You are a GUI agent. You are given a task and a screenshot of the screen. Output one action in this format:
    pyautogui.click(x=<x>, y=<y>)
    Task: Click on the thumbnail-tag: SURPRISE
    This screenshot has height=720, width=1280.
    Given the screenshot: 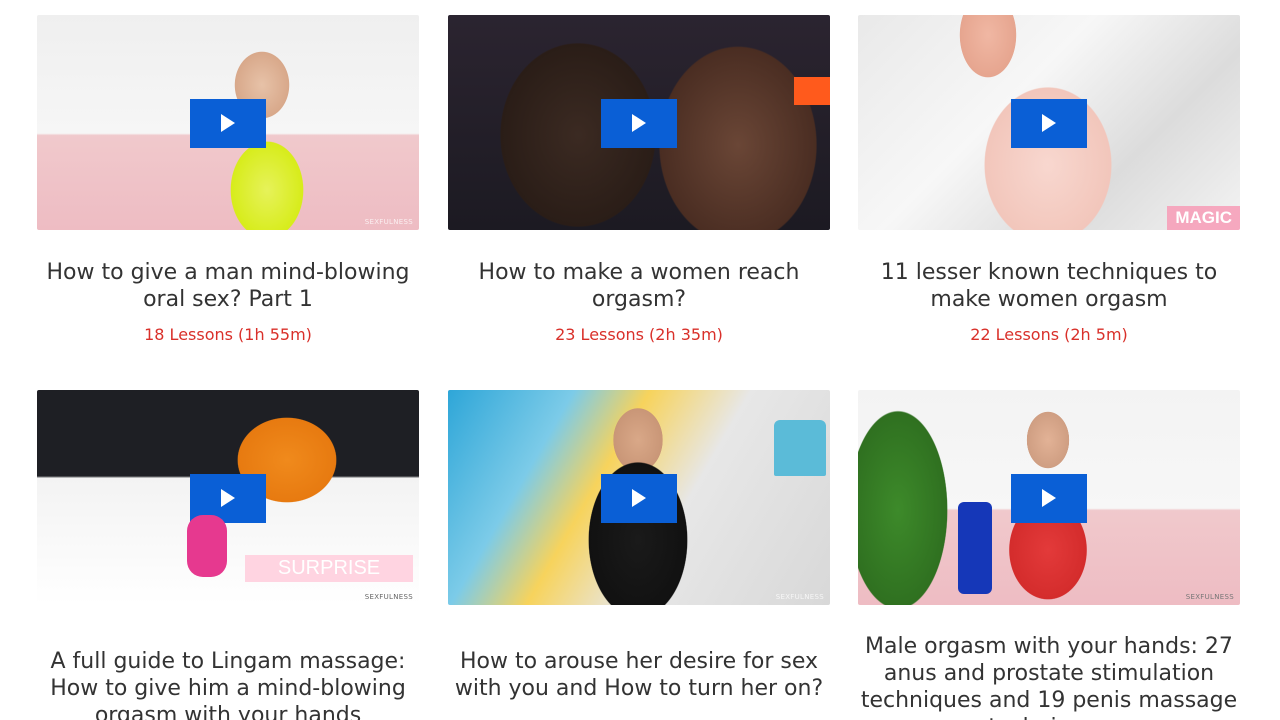 What is the action you would take?
    pyautogui.click(x=329, y=568)
    